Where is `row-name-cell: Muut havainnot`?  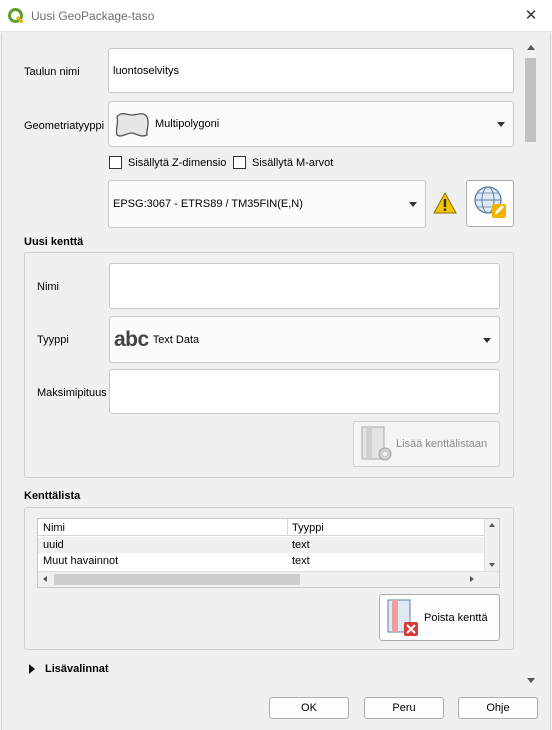
row-name-cell: Muut havainnot is located at coordinates (81, 561).